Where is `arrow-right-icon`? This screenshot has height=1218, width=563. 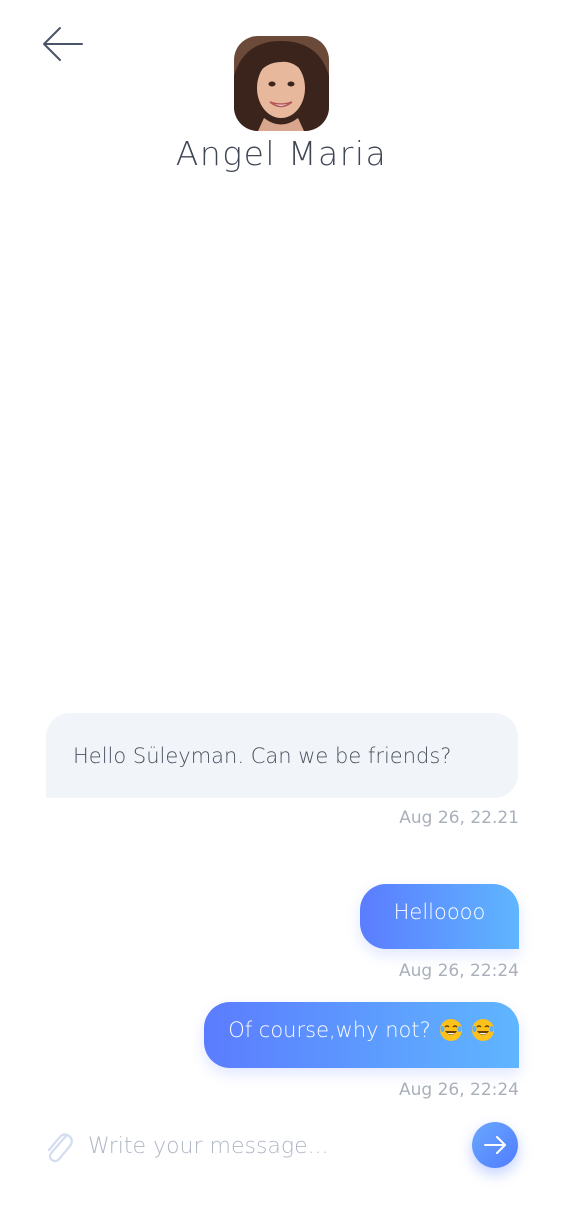
arrow-right-icon is located at coordinates (495, 1145).